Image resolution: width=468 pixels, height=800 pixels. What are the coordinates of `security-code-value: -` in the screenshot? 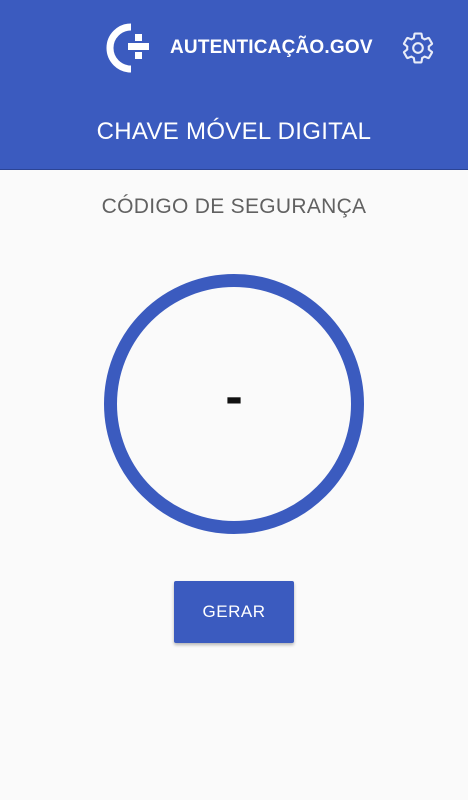 It's located at (234, 397).